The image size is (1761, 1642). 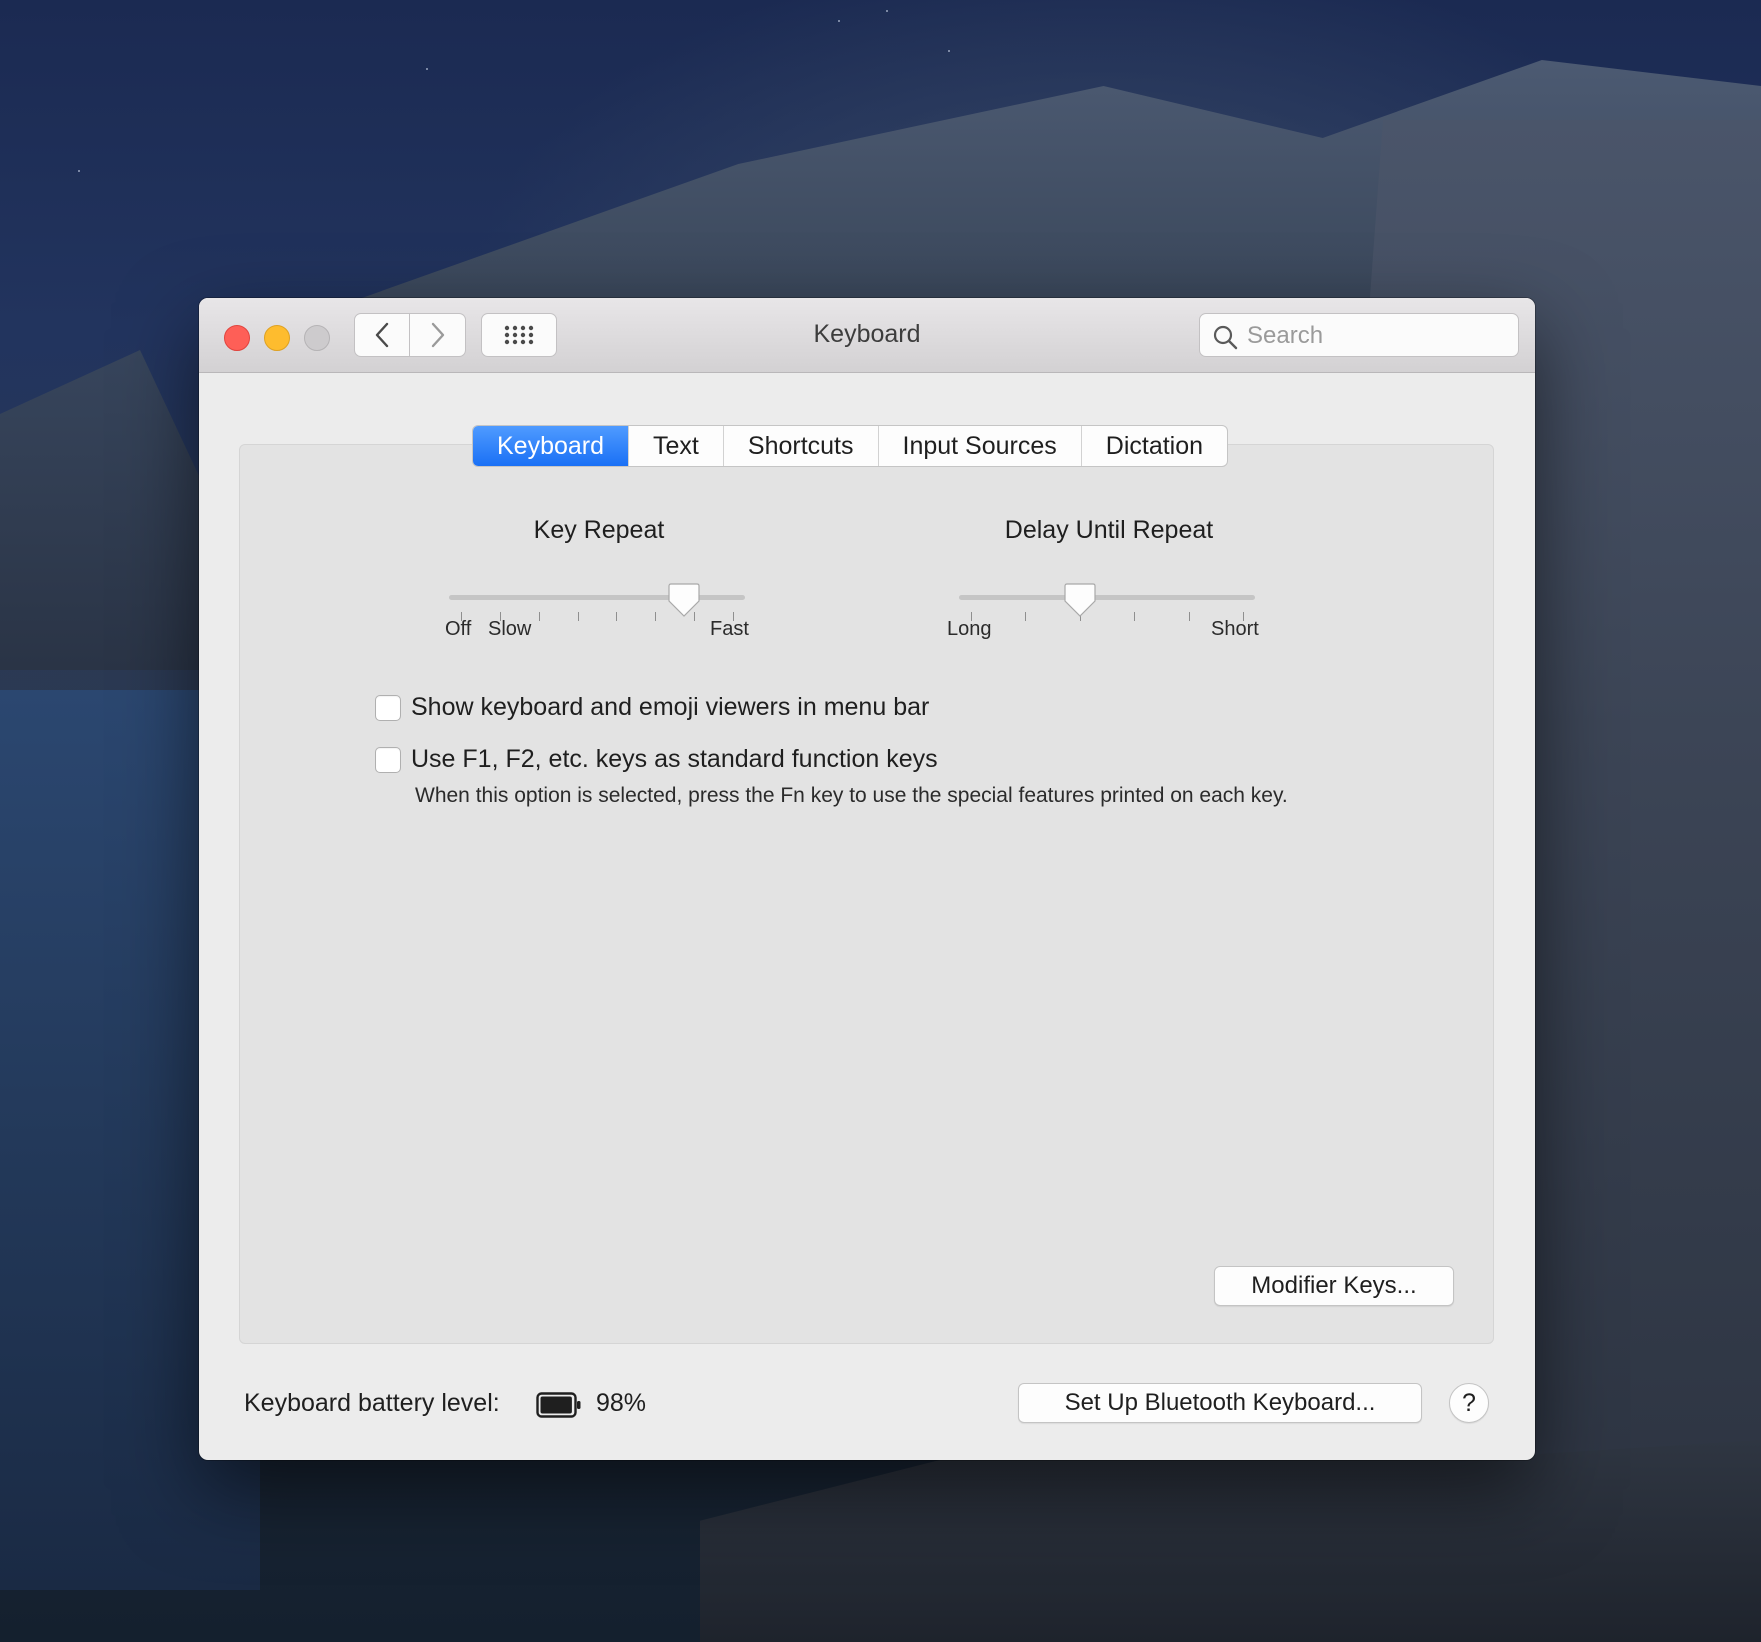 I want to click on tab-input-sources: Input Sources, so click(x=980, y=446).